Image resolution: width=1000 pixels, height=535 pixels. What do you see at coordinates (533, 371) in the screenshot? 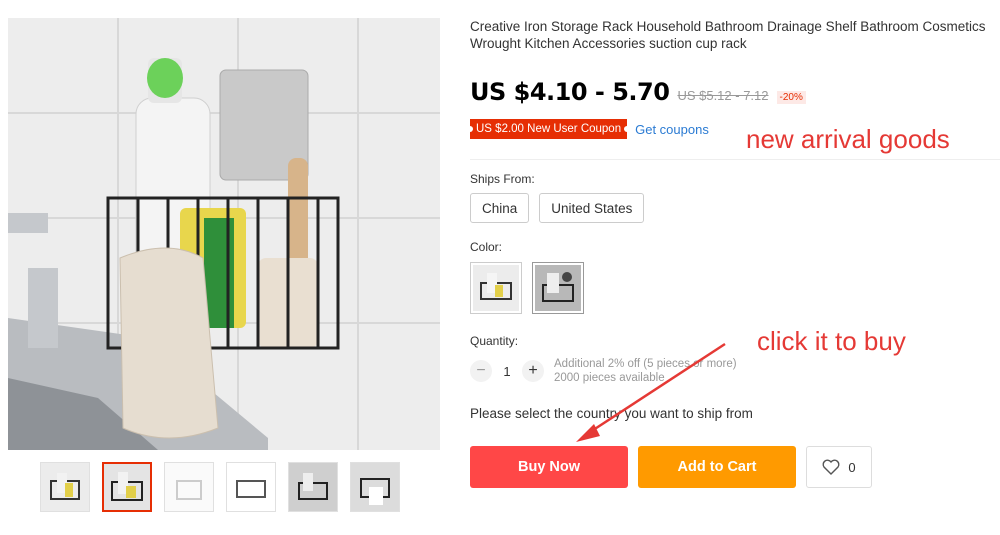
I see `quantity-increase-button: +` at bounding box center [533, 371].